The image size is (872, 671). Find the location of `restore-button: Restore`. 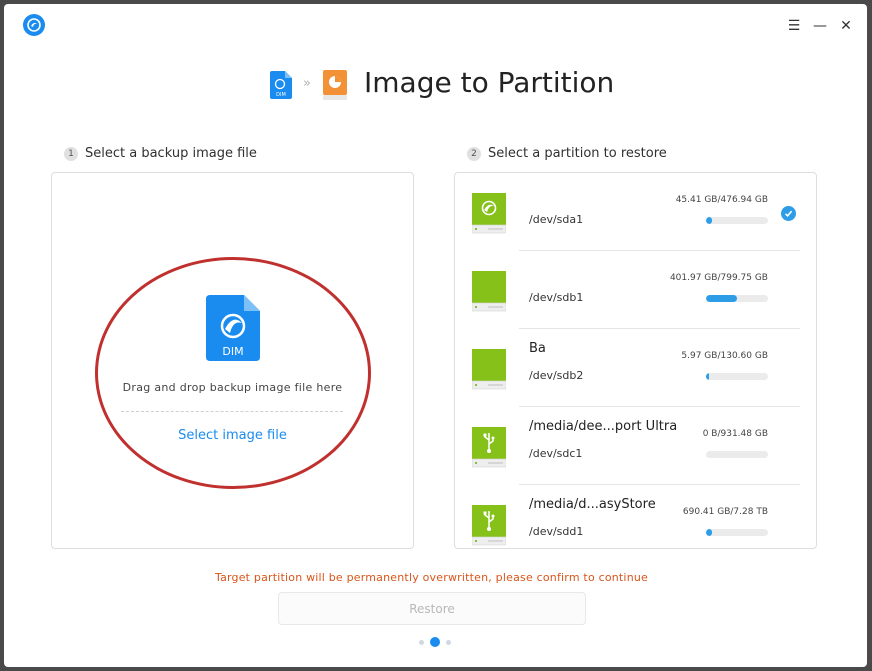

restore-button: Restore is located at coordinates (432, 608).